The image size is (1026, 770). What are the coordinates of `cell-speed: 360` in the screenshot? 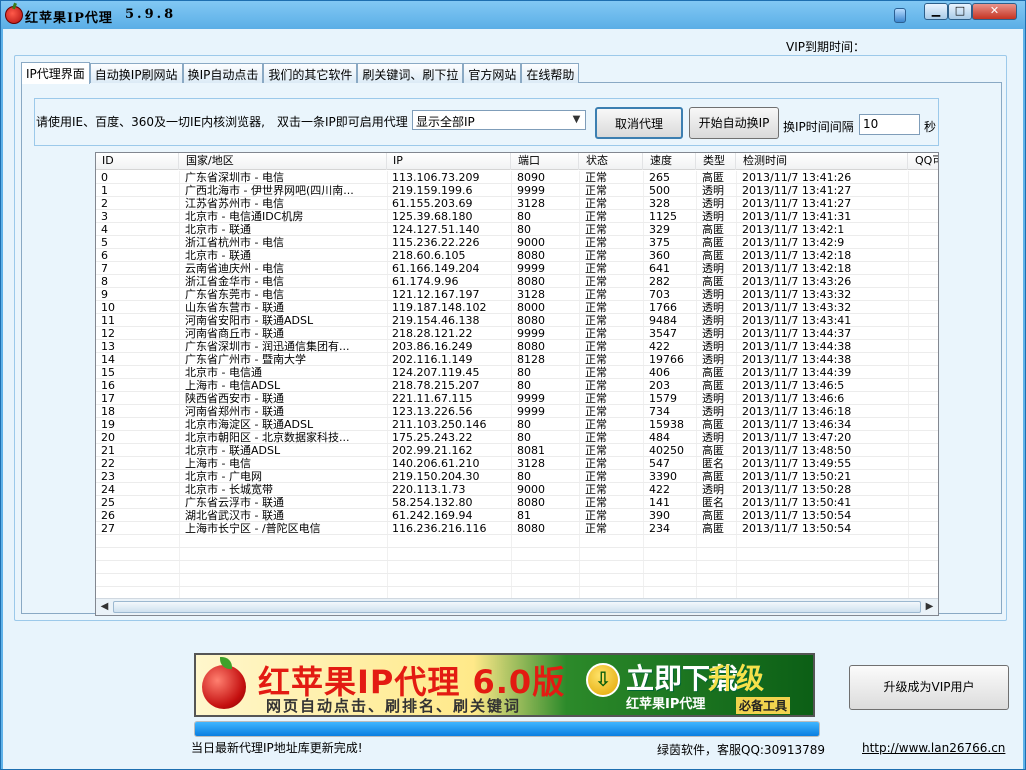 It's located at (659, 255).